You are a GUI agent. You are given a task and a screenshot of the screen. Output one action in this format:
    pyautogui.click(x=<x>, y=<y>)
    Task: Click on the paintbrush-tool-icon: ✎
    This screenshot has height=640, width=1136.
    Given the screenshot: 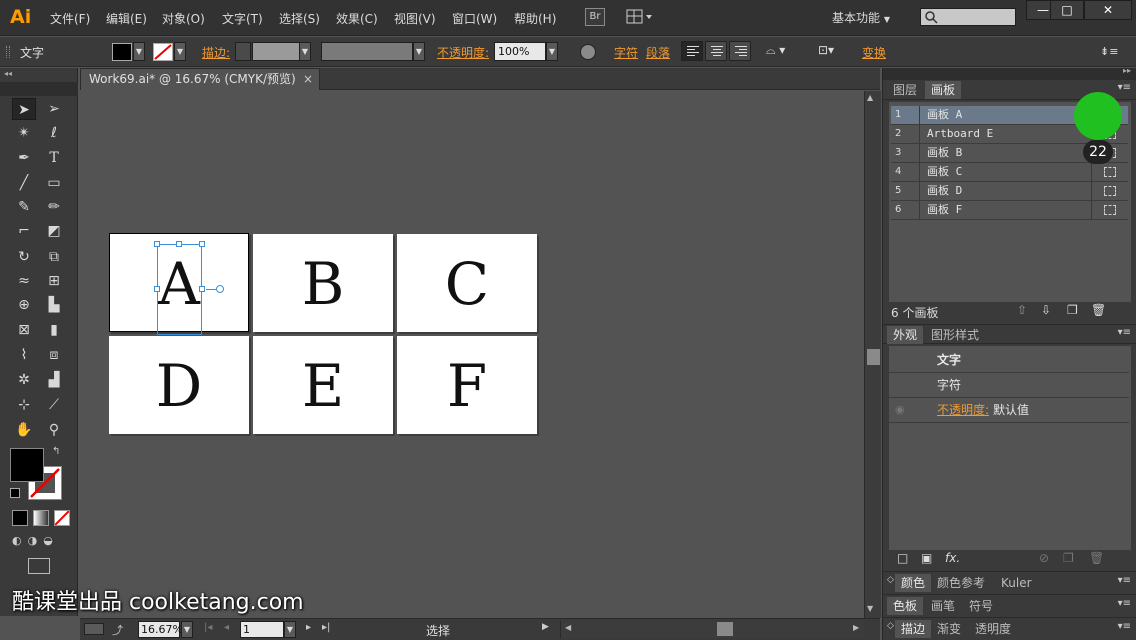 What is the action you would take?
    pyautogui.click(x=24, y=207)
    